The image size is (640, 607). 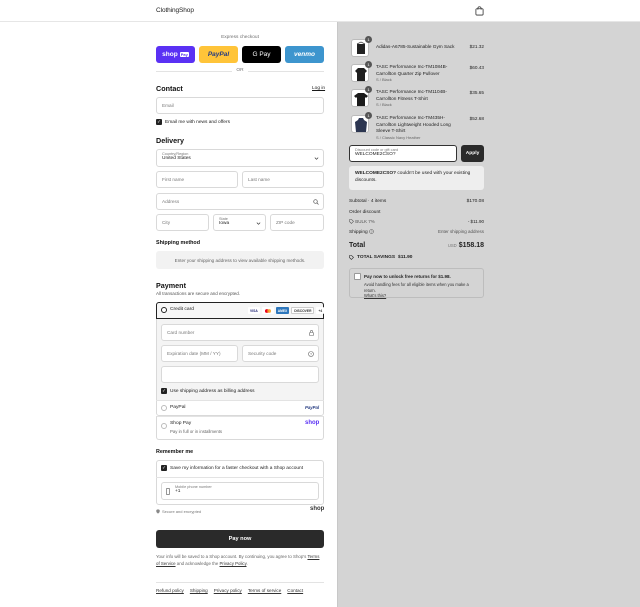 I want to click on paypal-express-button: PayPal, so click(x=218, y=54).